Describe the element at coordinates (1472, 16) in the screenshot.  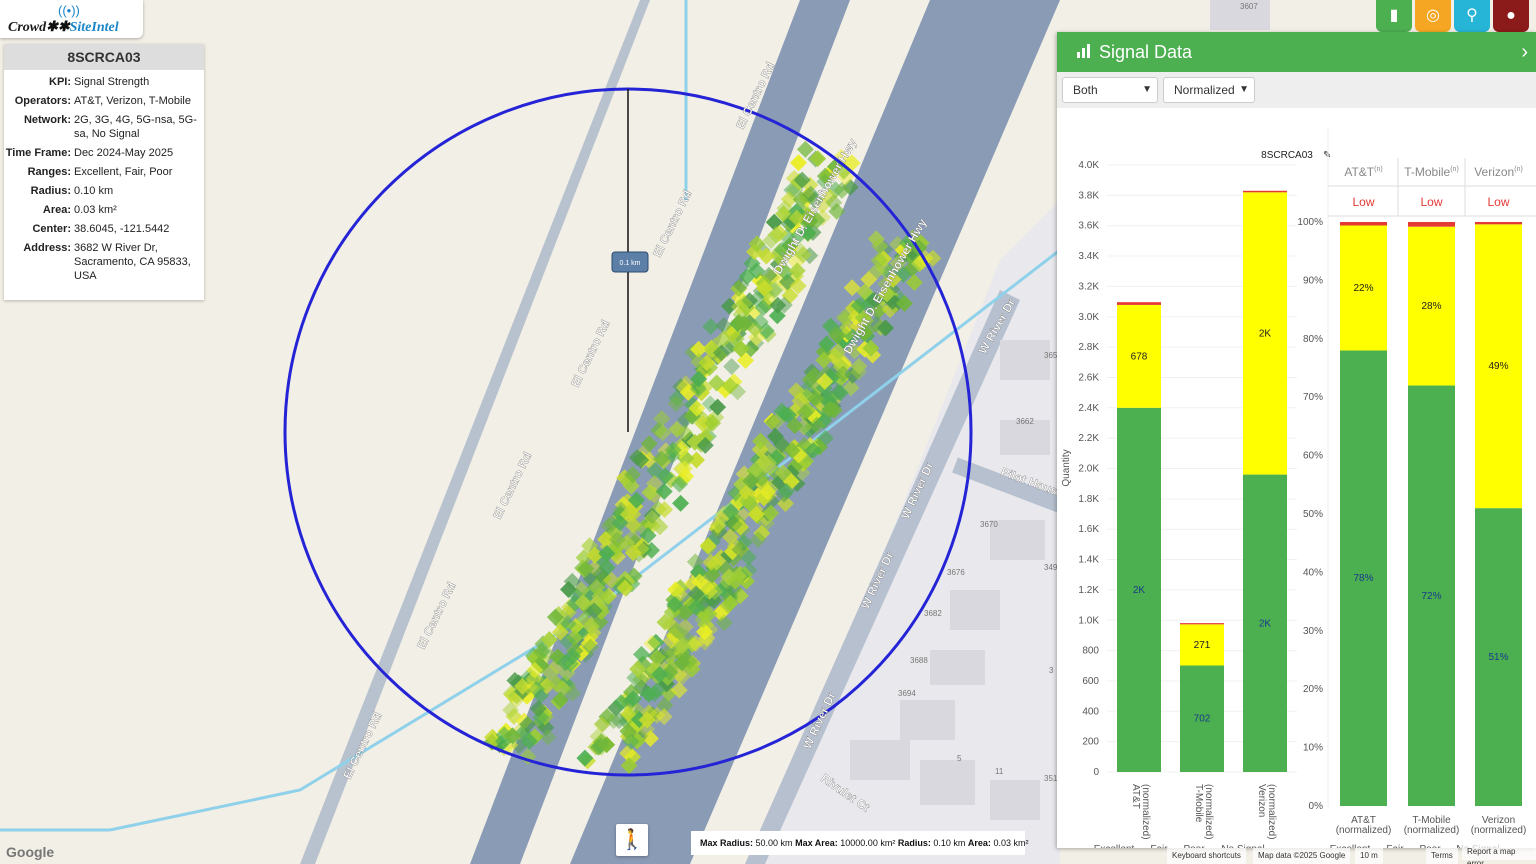
I see `location-pin-icon: ⚲` at that location.